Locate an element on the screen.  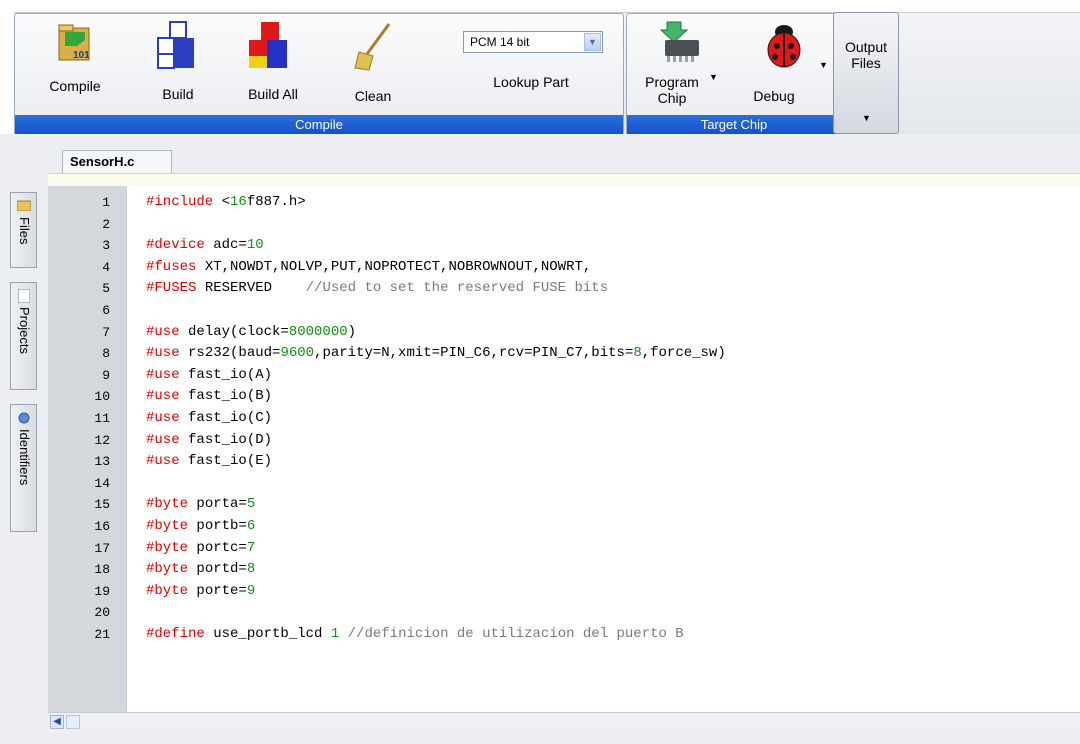
target-chip-group-caption: Target Chip is located at coordinates (734, 124).